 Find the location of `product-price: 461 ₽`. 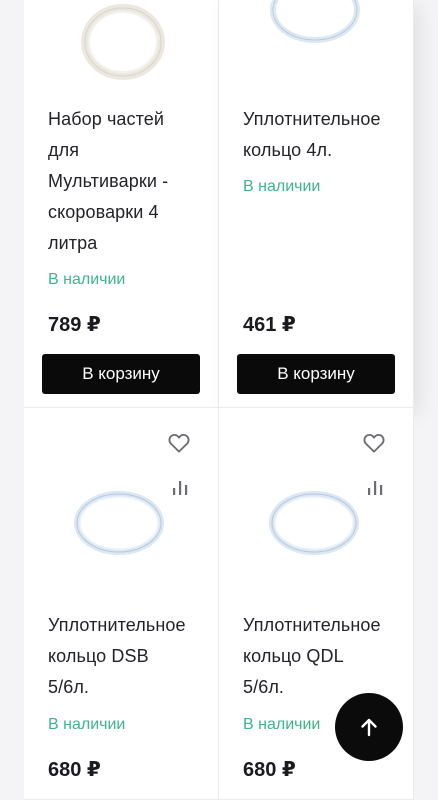

product-price: 461 ₽ is located at coordinates (269, 325).